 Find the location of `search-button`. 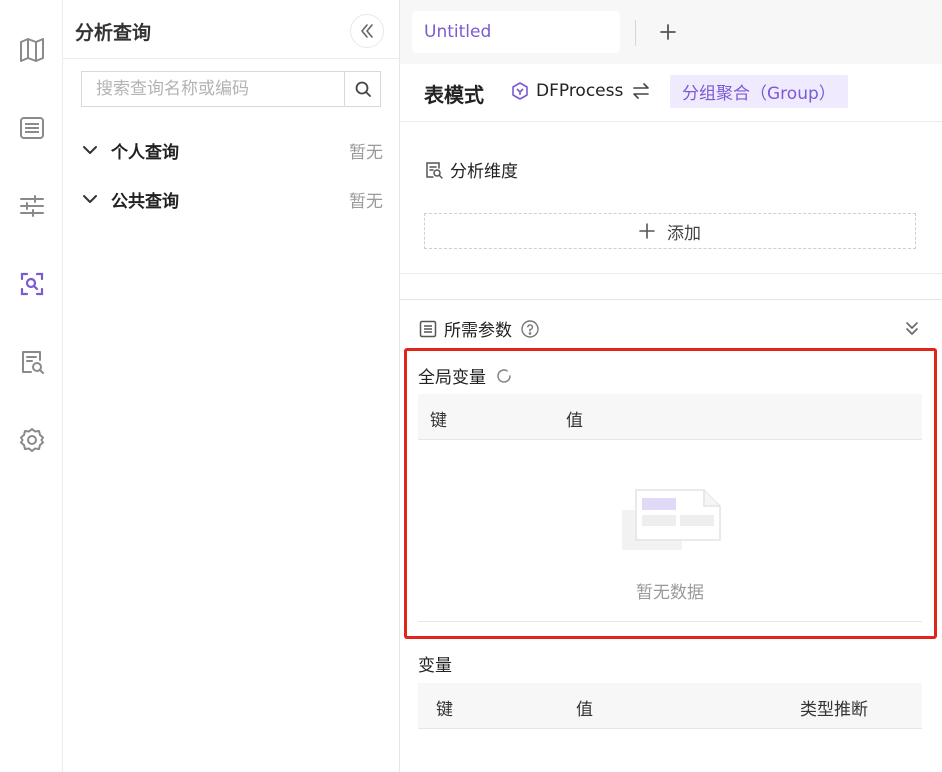

search-button is located at coordinates (362, 89).